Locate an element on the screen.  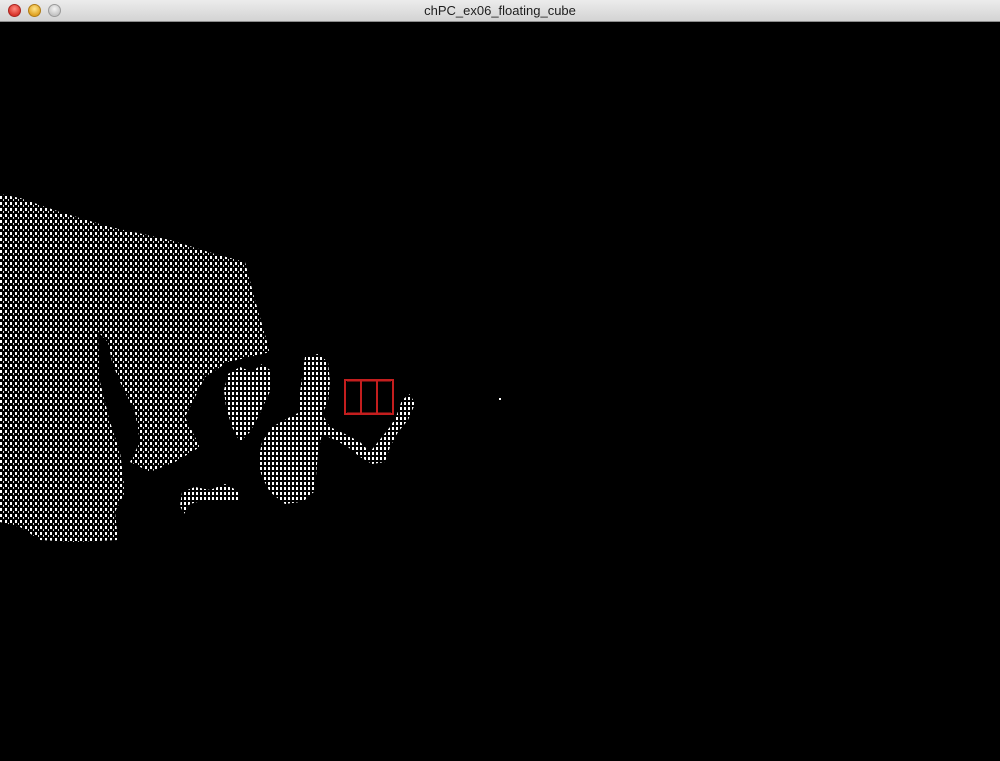
floating-cube is located at coordinates (369, 397).